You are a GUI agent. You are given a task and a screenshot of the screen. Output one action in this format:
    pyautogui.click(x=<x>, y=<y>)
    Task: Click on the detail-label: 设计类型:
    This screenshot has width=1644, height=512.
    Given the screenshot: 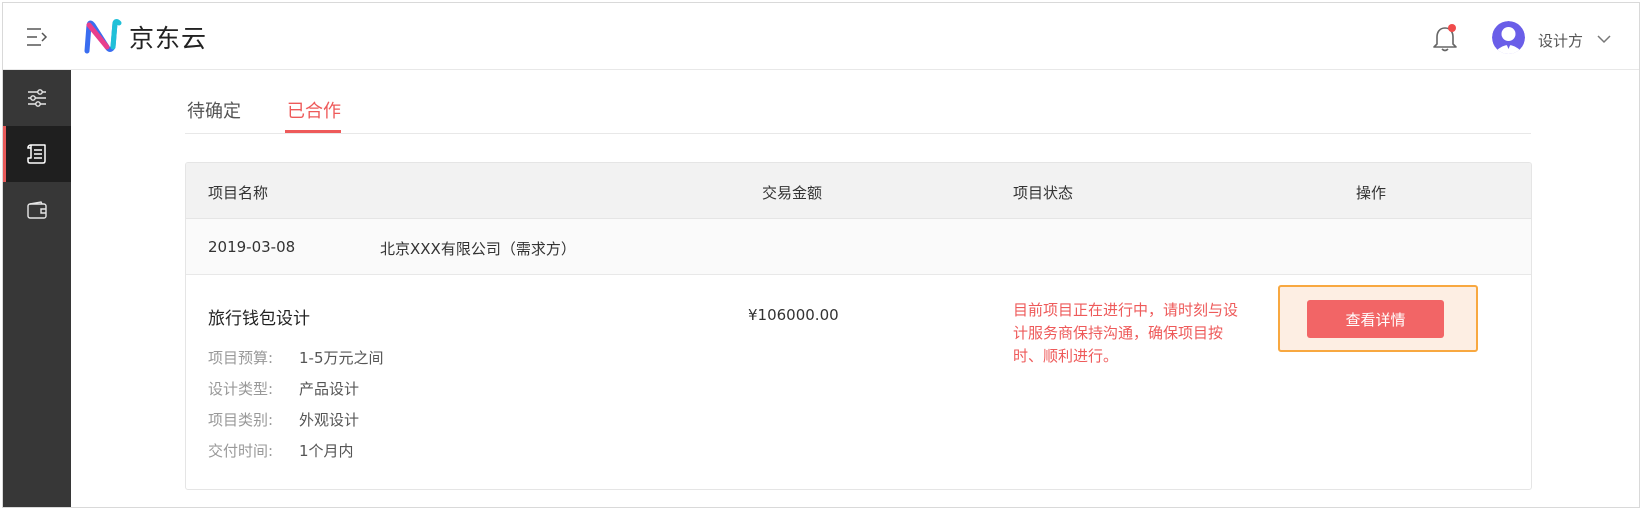 What is the action you would take?
    pyautogui.click(x=241, y=389)
    